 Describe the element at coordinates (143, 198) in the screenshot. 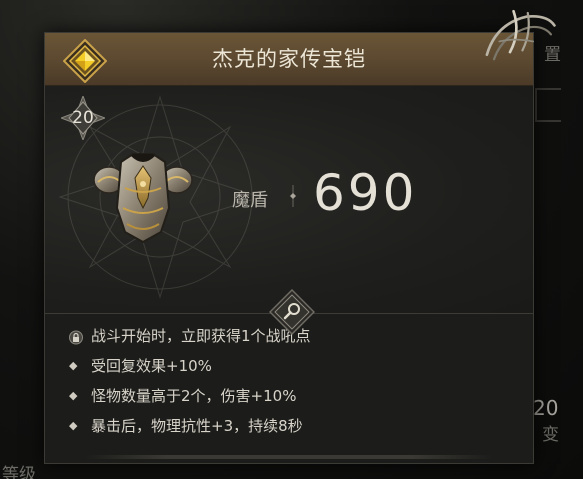

I see `chest-armor-icon` at that location.